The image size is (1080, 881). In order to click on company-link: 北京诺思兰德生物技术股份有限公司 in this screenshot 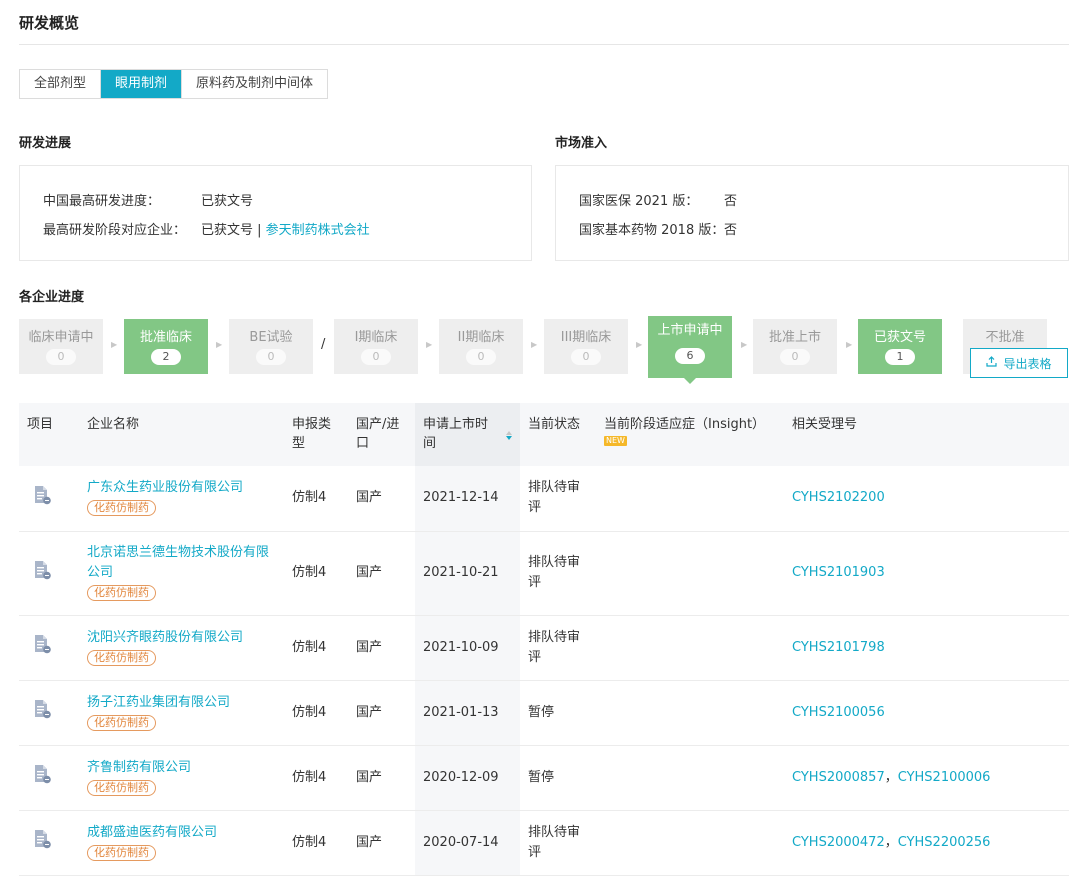, I will do `click(182, 563)`.